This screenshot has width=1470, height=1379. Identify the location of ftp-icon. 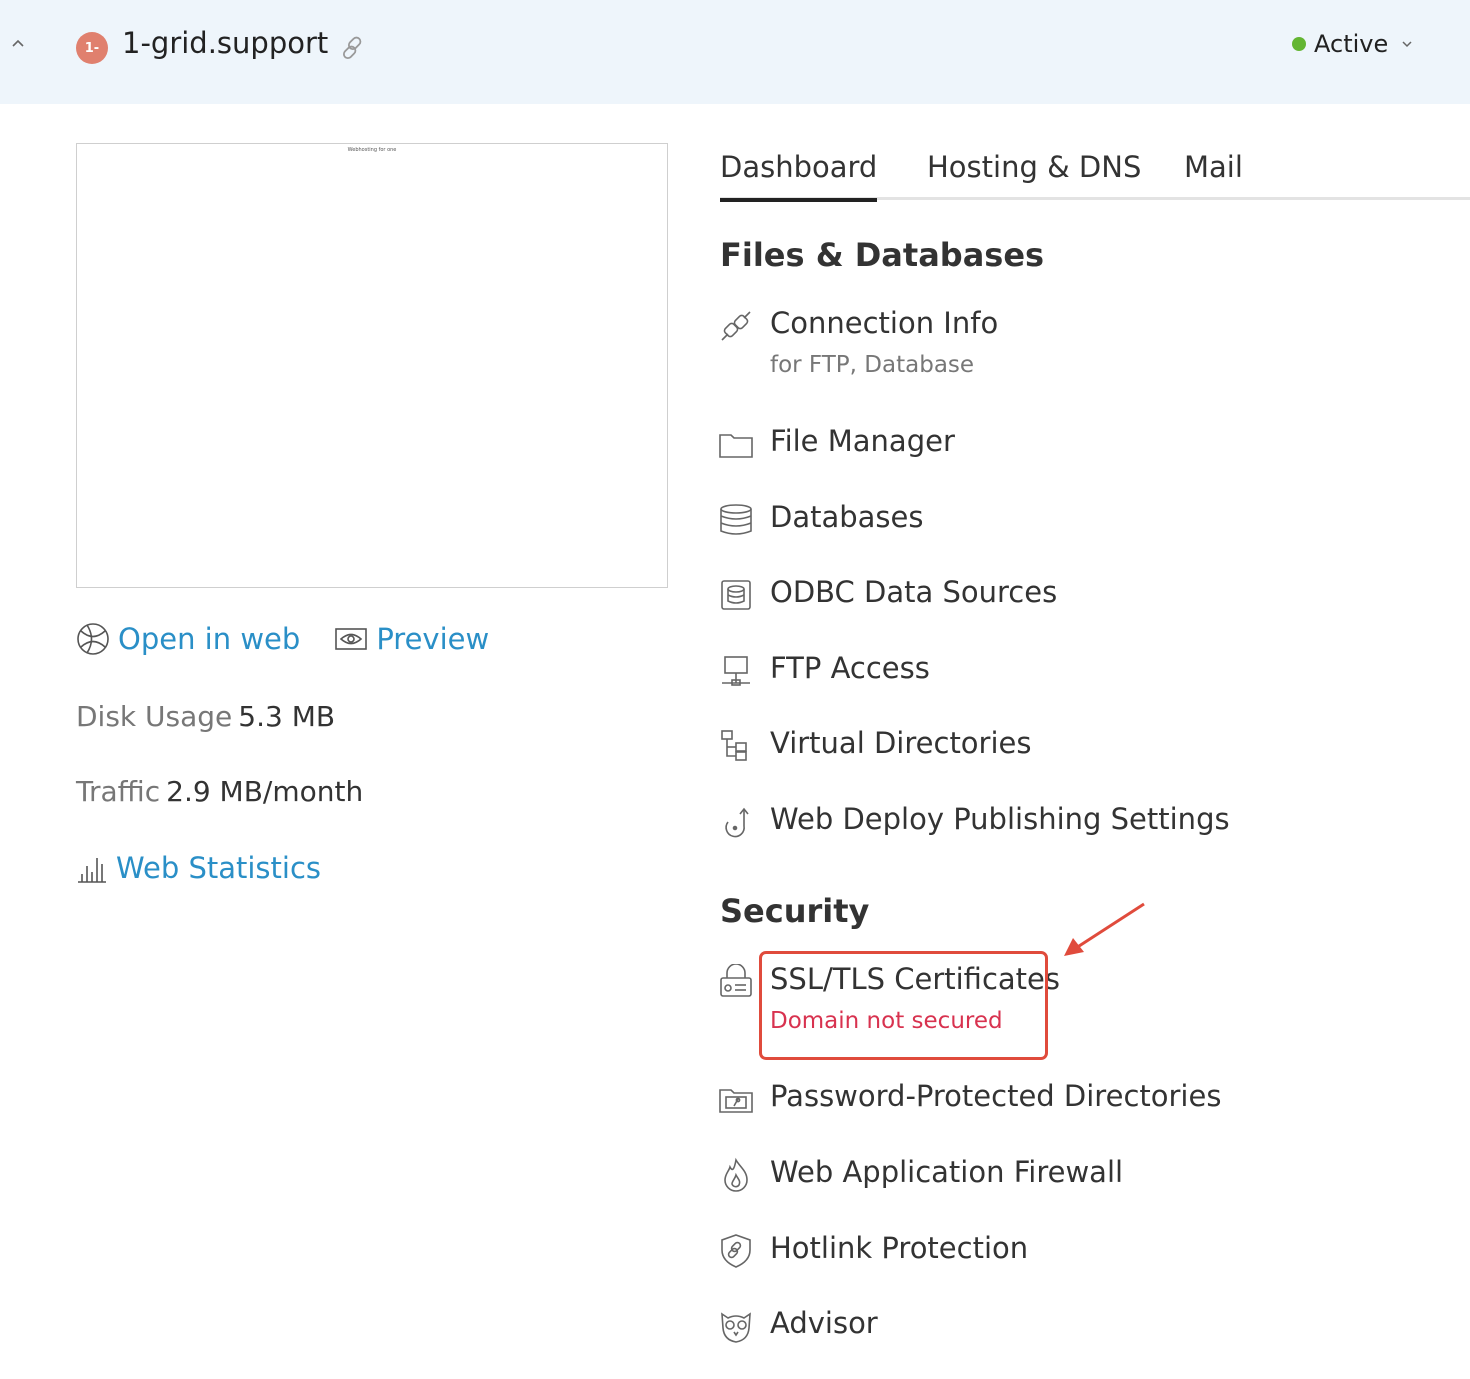
(736, 671).